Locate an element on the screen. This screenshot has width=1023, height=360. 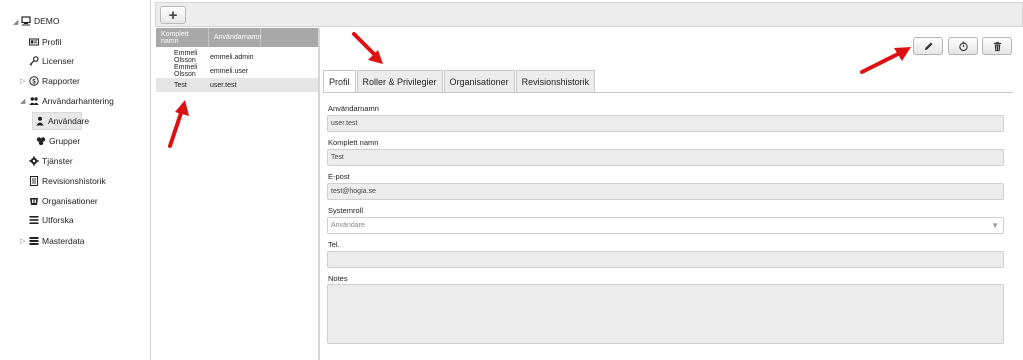
tab-organisationer: Organisationer is located at coordinates (479, 81).